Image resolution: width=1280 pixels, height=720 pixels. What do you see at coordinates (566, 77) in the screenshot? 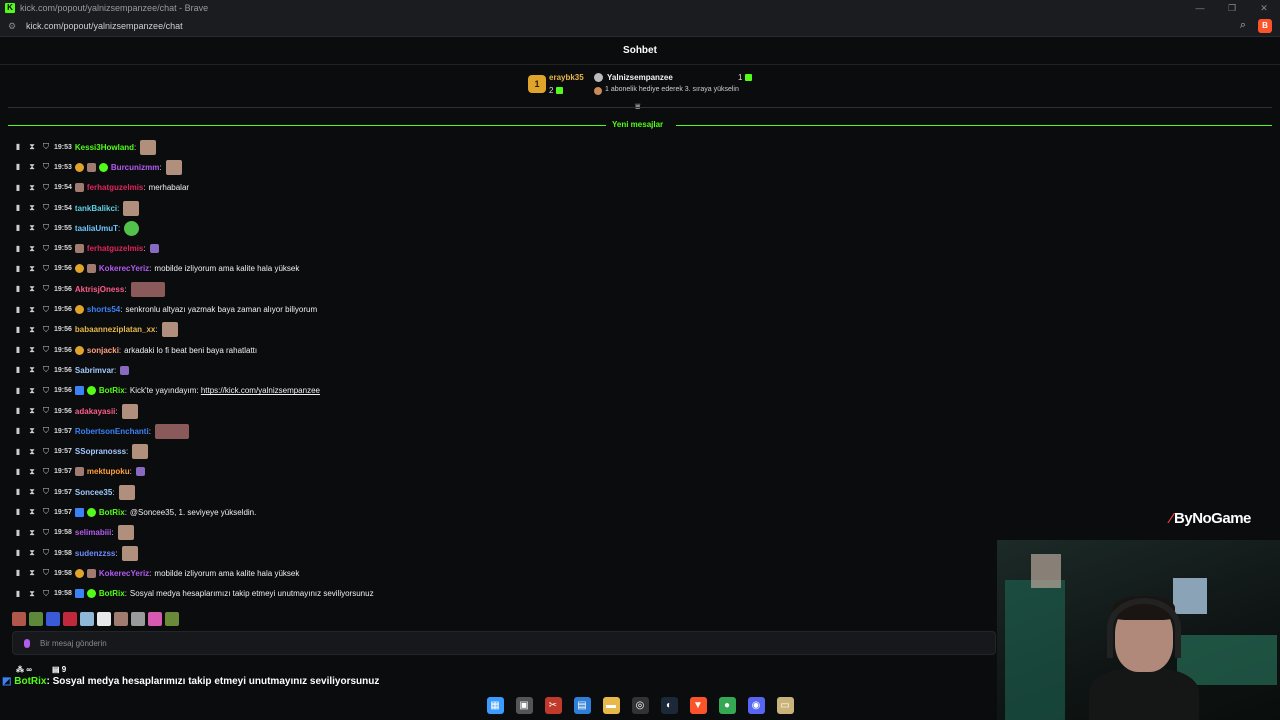
I see `top-gifter-name: eraybk35` at bounding box center [566, 77].